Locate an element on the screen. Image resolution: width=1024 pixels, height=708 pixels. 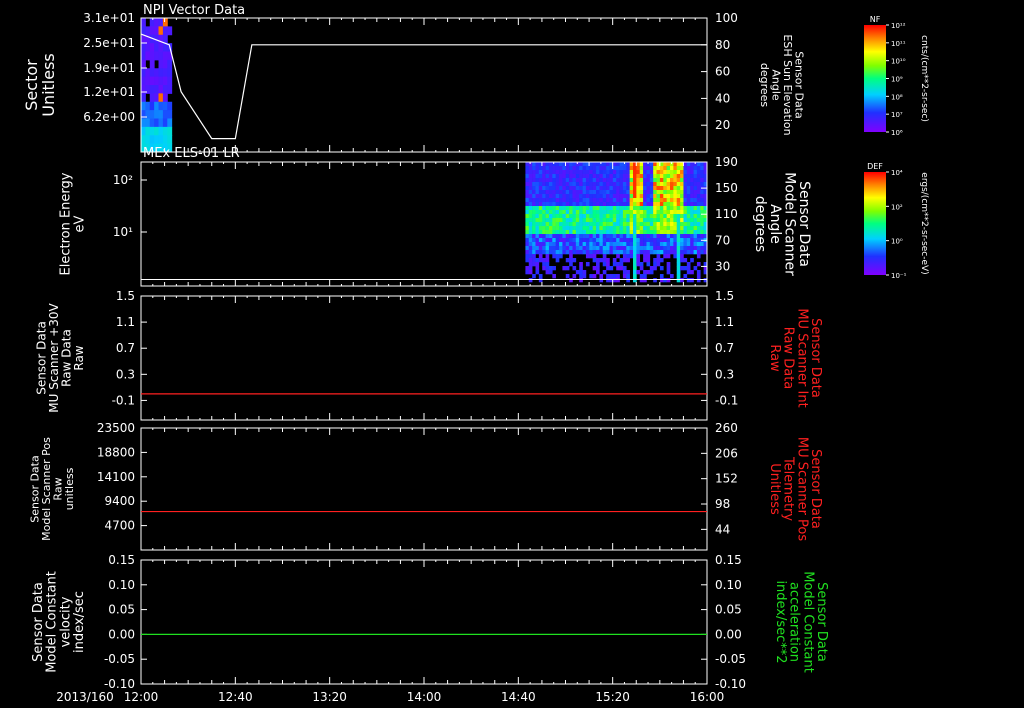
right-y-tick-label: 110 is located at coordinates (726, 214).